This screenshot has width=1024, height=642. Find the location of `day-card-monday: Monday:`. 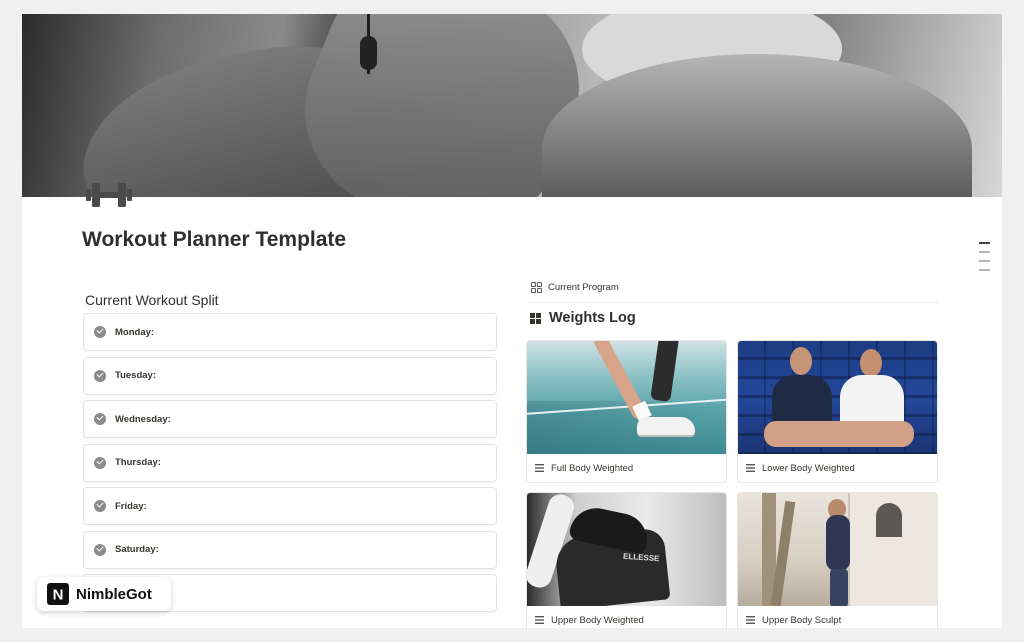

day-card-monday: Monday: is located at coordinates (290, 332).